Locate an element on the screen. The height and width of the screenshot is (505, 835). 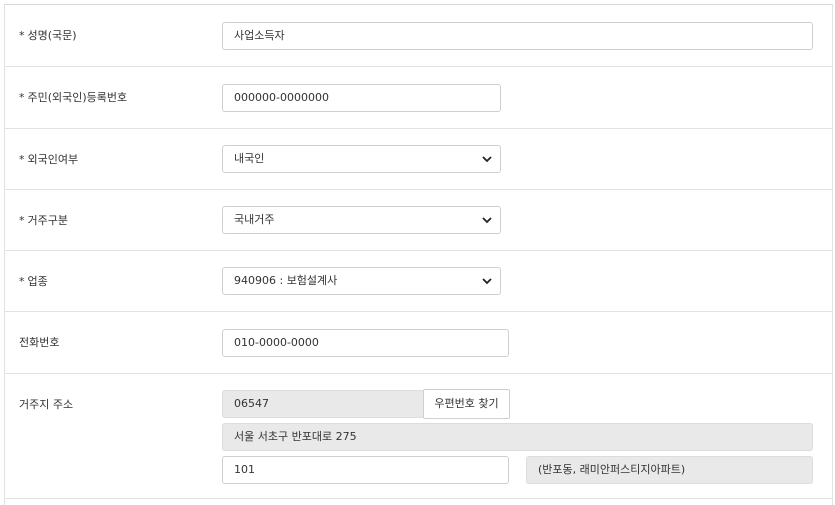
address-extra-input: (반포동, 래미안퍼스티지아파트) is located at coordinates (669, 470).